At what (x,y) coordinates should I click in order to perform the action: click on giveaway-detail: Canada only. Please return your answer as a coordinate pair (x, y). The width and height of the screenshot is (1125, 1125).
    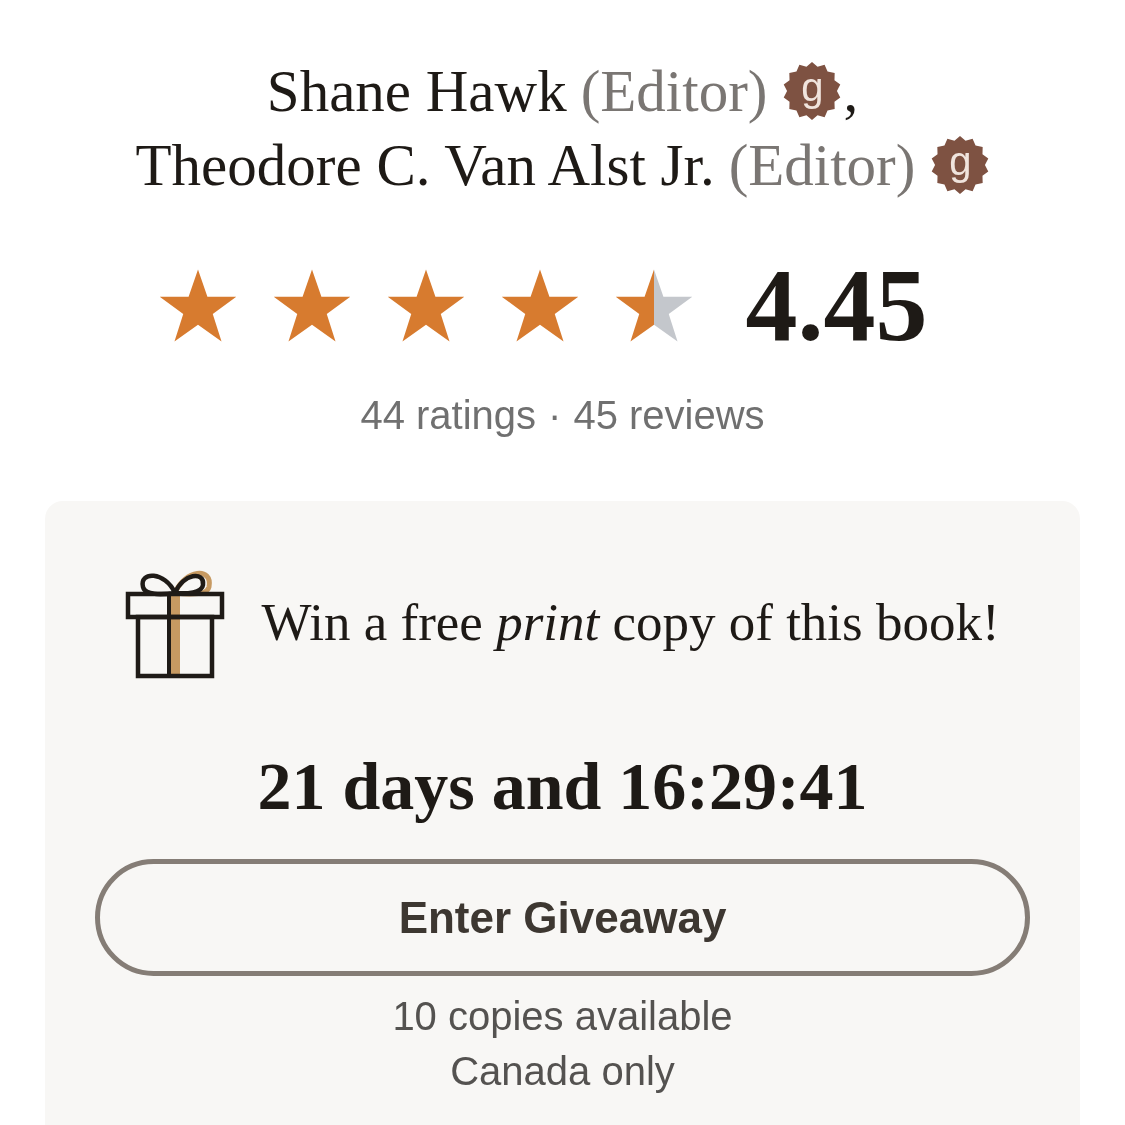
    Looking at the image, I should click on (562, 1071).